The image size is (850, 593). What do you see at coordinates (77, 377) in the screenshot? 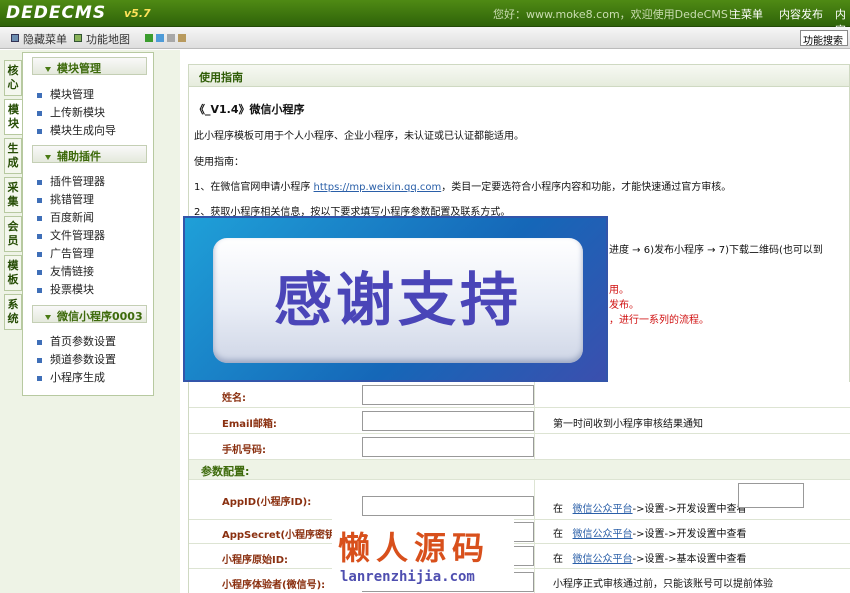
I see `menu-item-label: 小程序生成` at bounding box center [77, 377].